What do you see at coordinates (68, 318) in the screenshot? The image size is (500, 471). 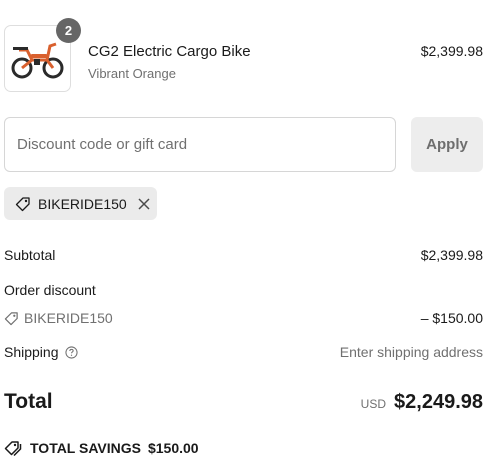 I see `discount-code-label: BIKERIDE150` at bounding box center [68, 318].